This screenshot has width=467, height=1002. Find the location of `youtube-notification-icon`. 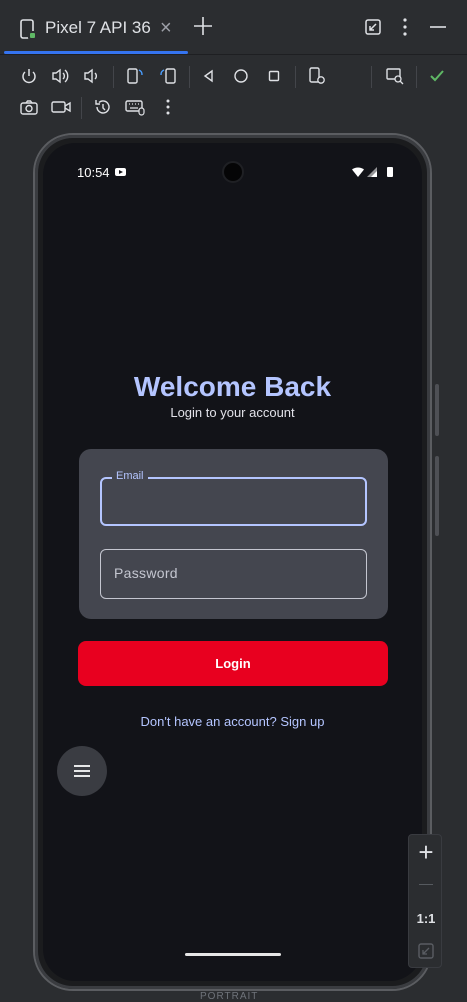

youtube-notification-icon is located at coordinates (120, 172).